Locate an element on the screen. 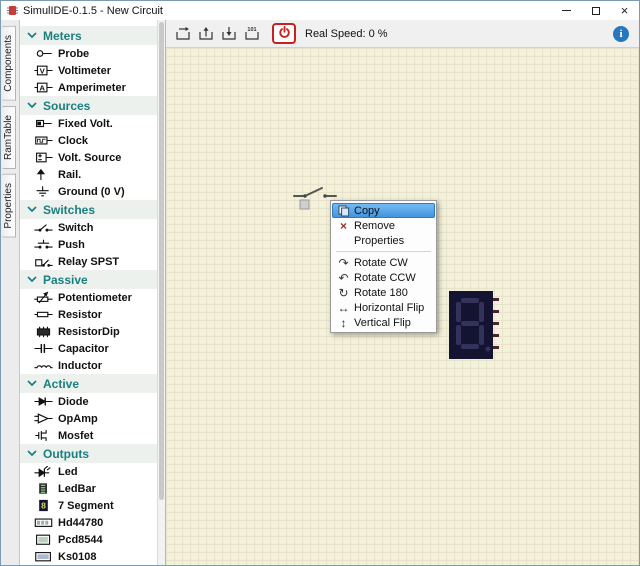  resistordip-icon is located at coordinates (43, 331).